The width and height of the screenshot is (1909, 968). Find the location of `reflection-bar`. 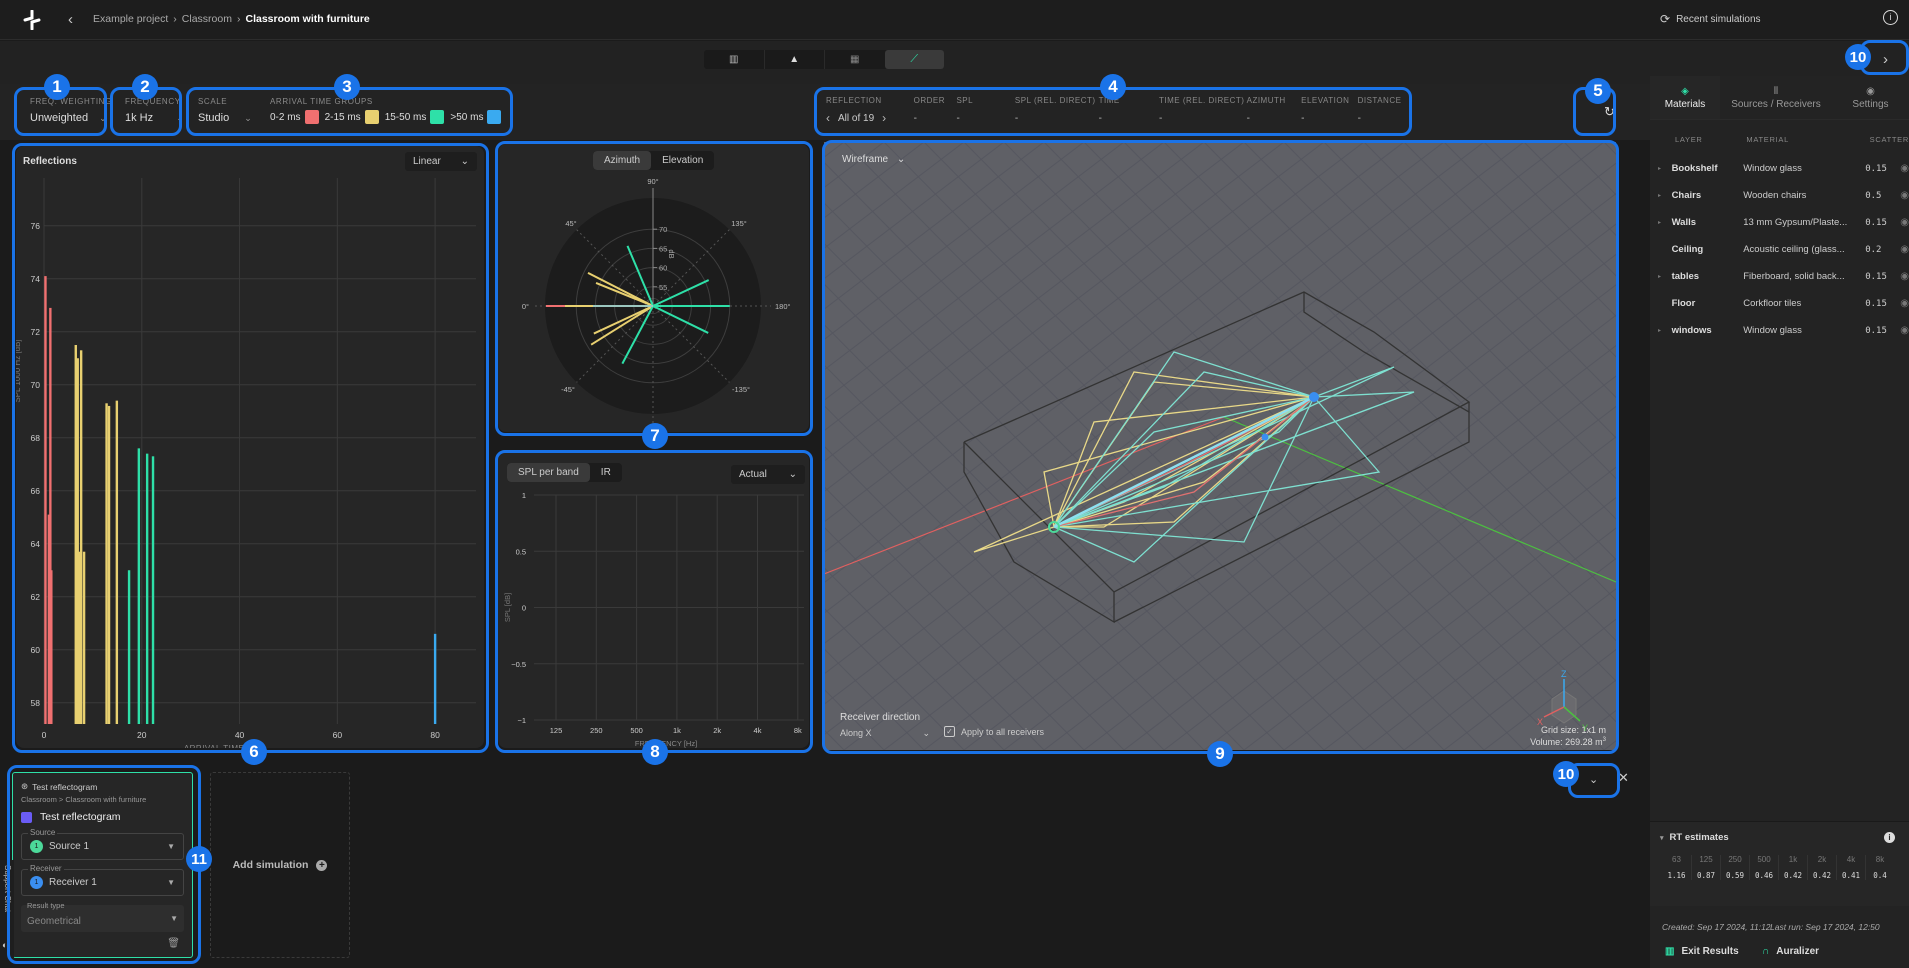

reflection-bar is located at coordinates (109, 564).